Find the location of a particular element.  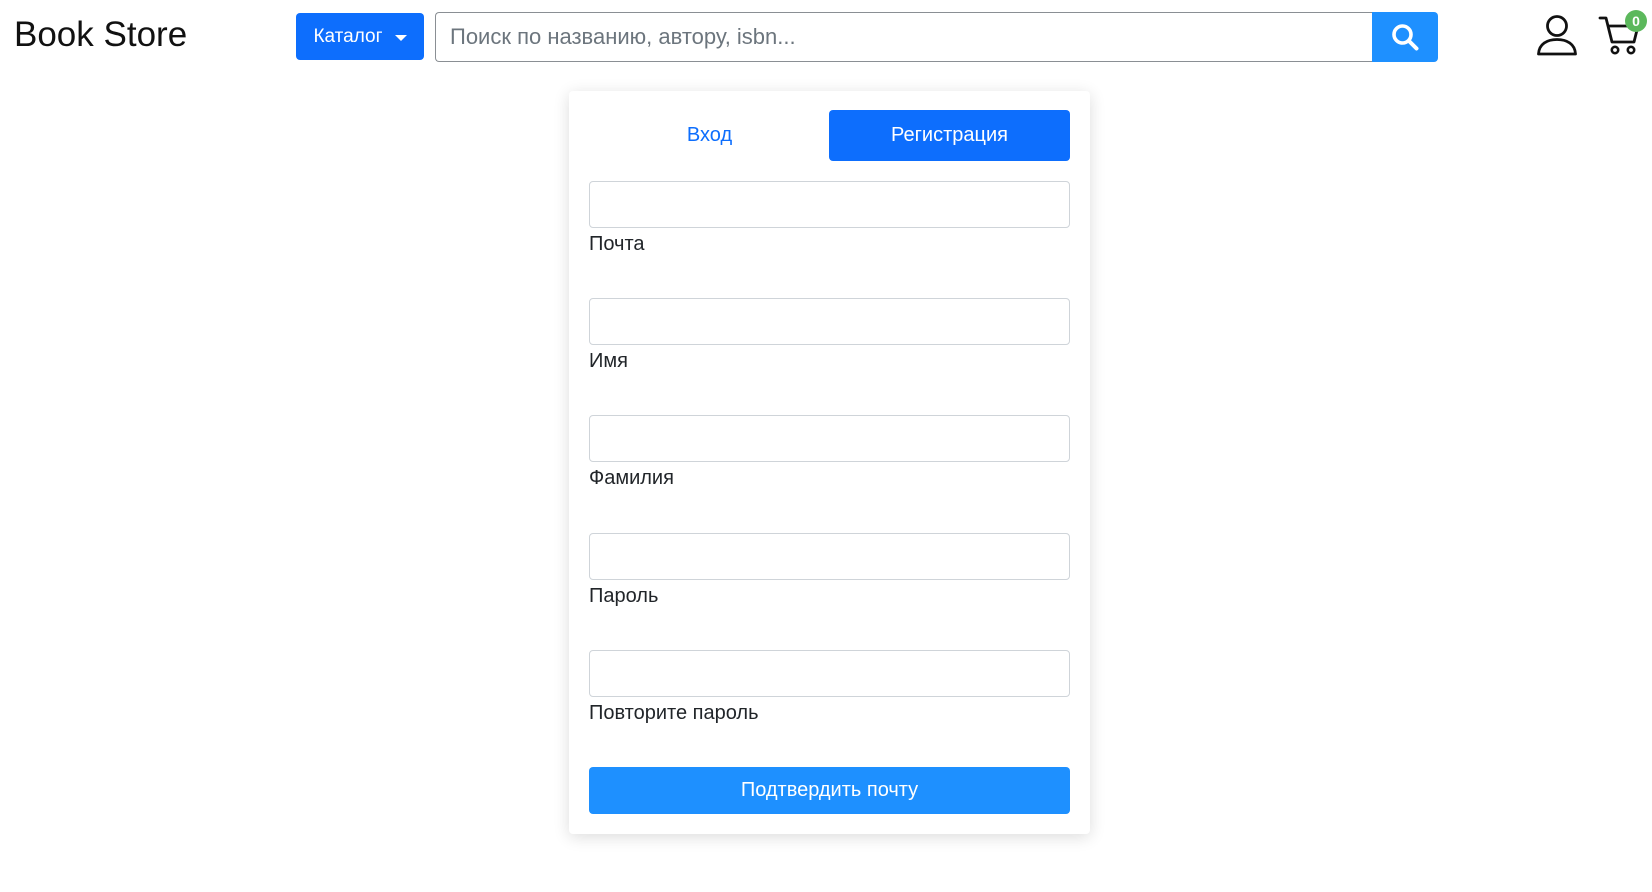

first-name-field-group: Имя is located at coordinates (829, 335).